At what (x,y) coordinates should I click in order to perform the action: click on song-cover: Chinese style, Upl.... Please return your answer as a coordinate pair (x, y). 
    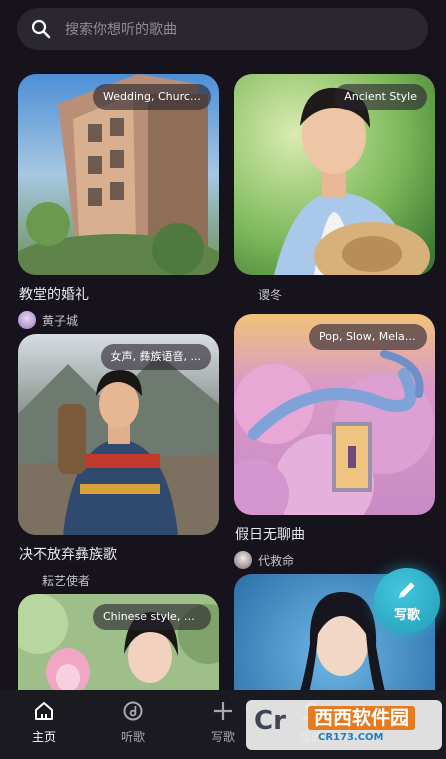
    Looking at the image, I should click on (118, 642).